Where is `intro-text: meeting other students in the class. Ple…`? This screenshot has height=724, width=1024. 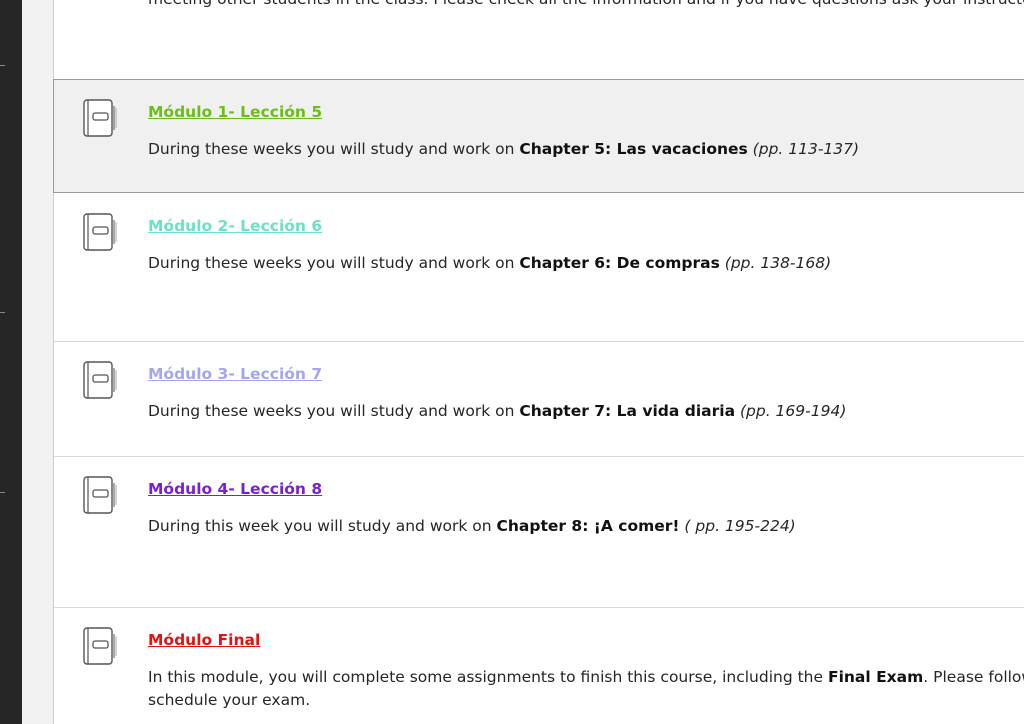
intro-text: meeting other students in the class. Ple… is located at coordinates (586, 4).